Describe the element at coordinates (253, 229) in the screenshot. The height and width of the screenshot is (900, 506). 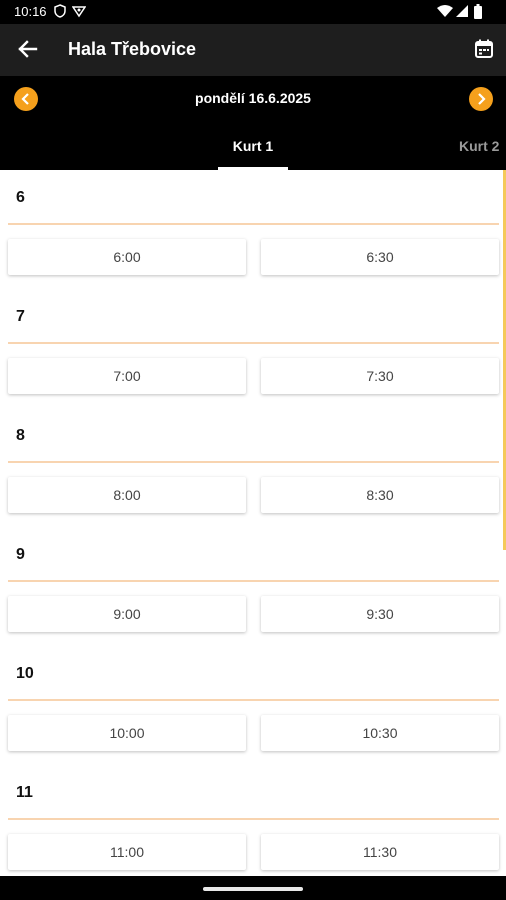
I see `hour-section: 6 6:00 6:30` at that location.